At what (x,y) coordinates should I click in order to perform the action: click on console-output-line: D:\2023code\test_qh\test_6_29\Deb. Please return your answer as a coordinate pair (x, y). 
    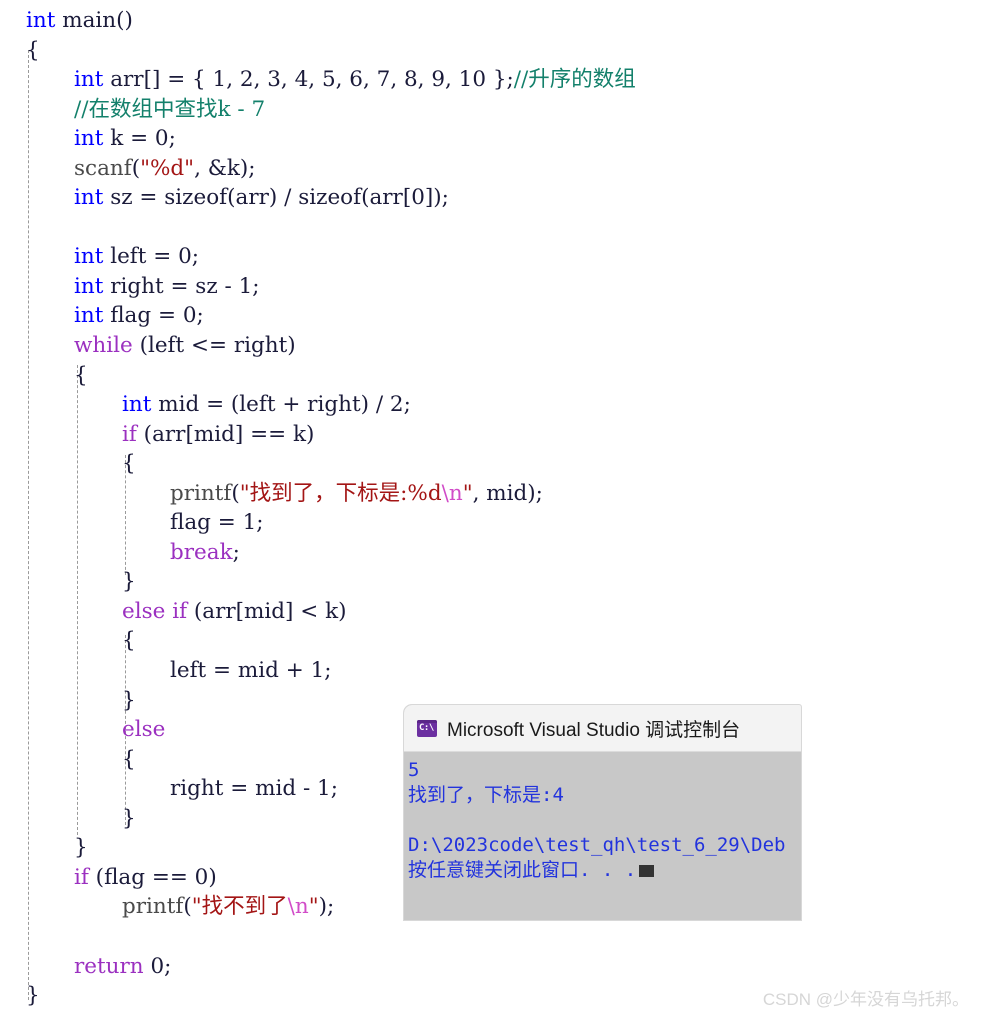
    Looking at the image, I should click on (604, 845).